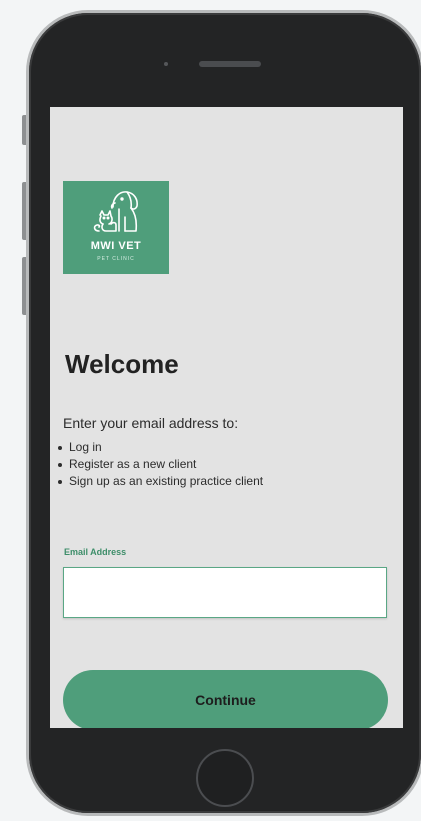 This screenshot has height=821, width=421. I want to click on continue-button: Continue, so click(225, 699).